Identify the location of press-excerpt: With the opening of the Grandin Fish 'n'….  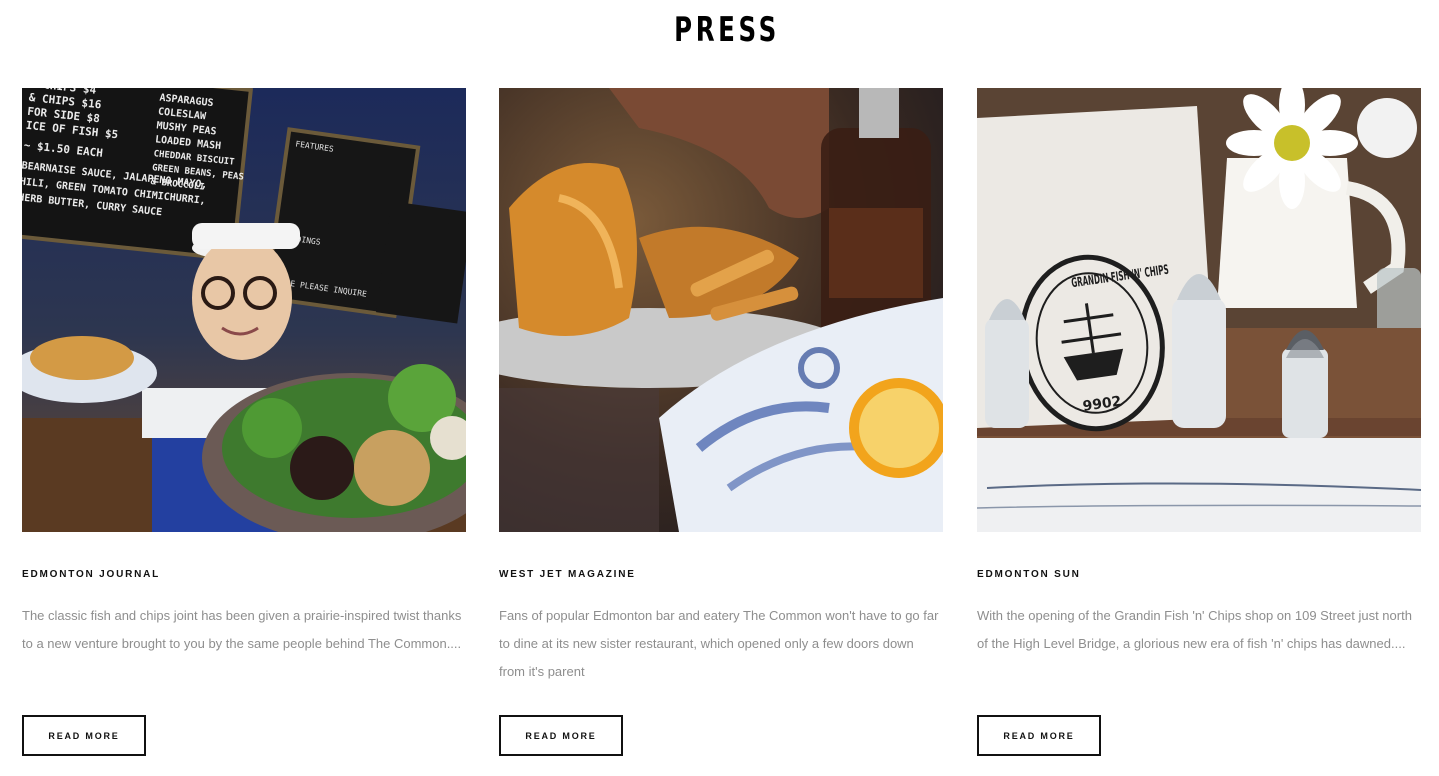
(1194, 629).